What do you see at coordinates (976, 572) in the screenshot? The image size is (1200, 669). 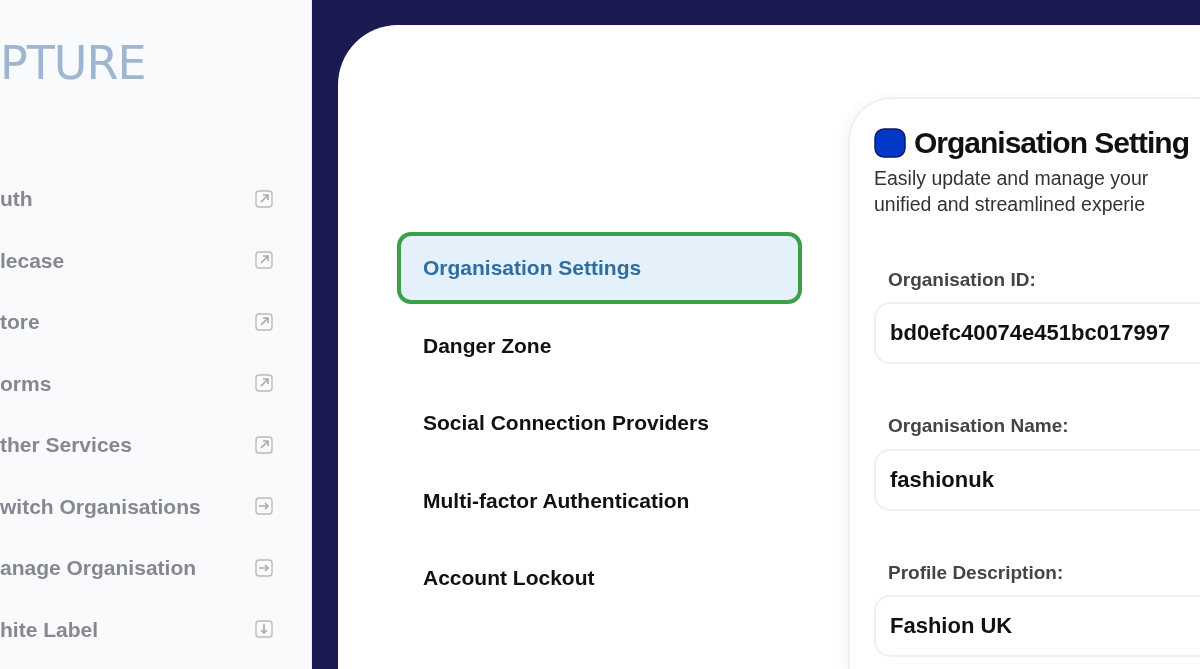 I see `field-label: Profile Description:` at bounding box center [976, 572].